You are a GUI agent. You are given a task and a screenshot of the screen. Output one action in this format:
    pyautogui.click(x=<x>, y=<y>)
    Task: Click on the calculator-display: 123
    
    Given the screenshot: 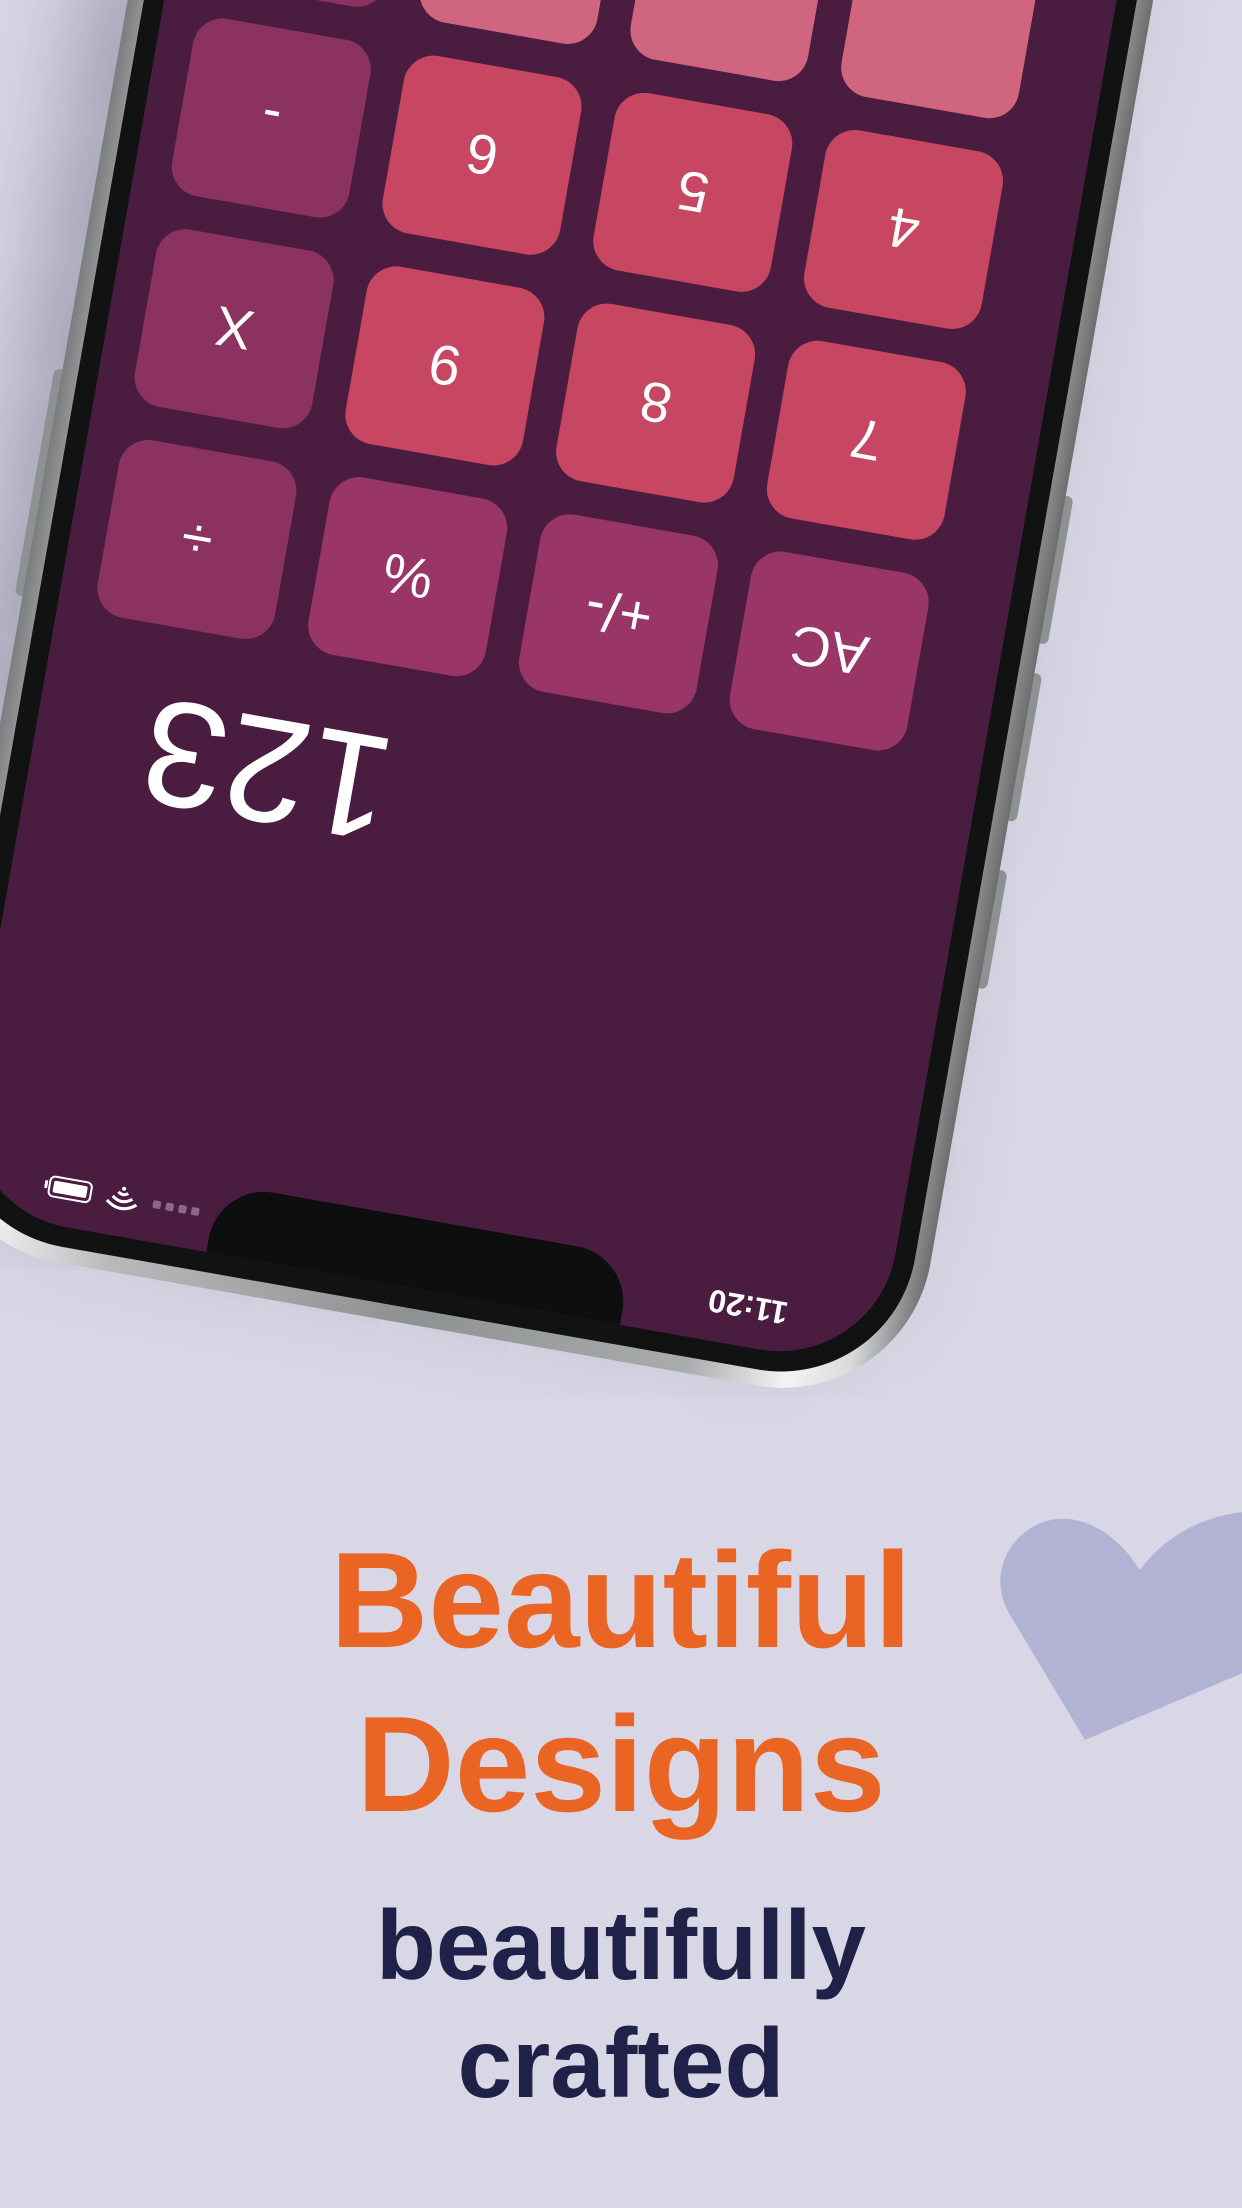 What is the action you would take?
    pyautogui.click(x=267, y=770)
    